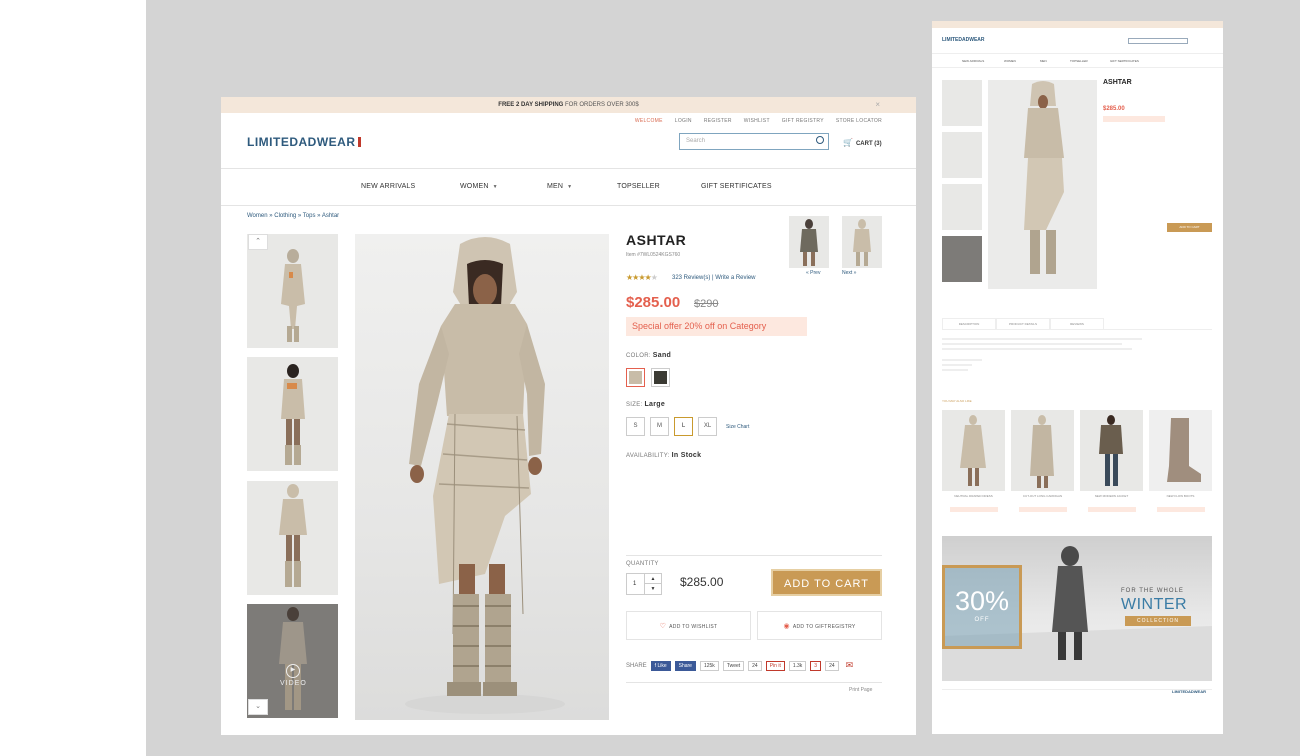  I want to click on color-label: COLOR: Sand, so click(648, 355).